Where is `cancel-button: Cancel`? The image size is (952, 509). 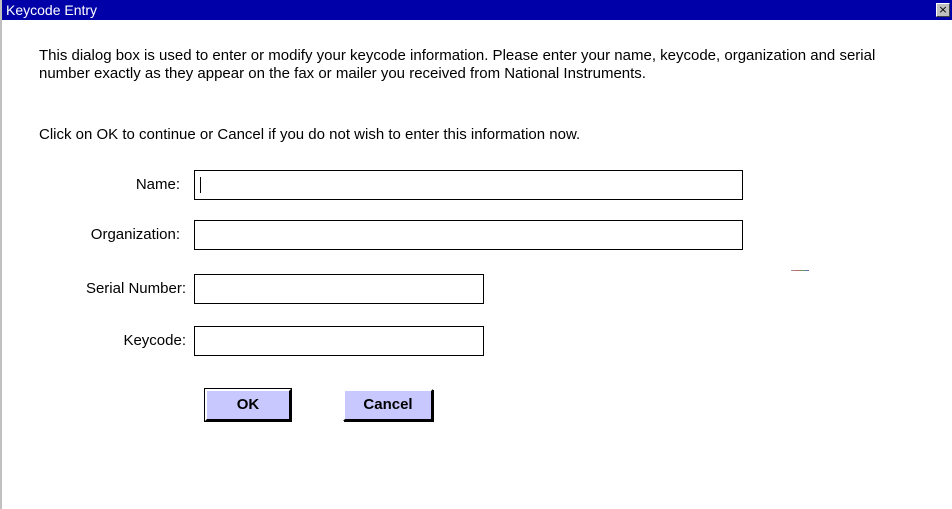 cancel-button: Cancel is located at coordinates (388, 405).